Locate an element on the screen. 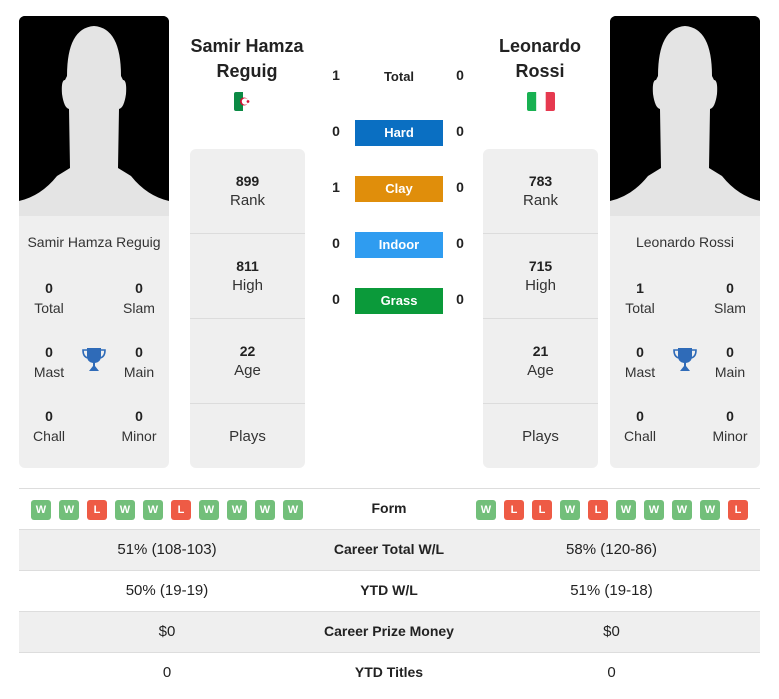 The image size is (779, 699). surface-grass-button: Grass is located at coordinates (399, 301).